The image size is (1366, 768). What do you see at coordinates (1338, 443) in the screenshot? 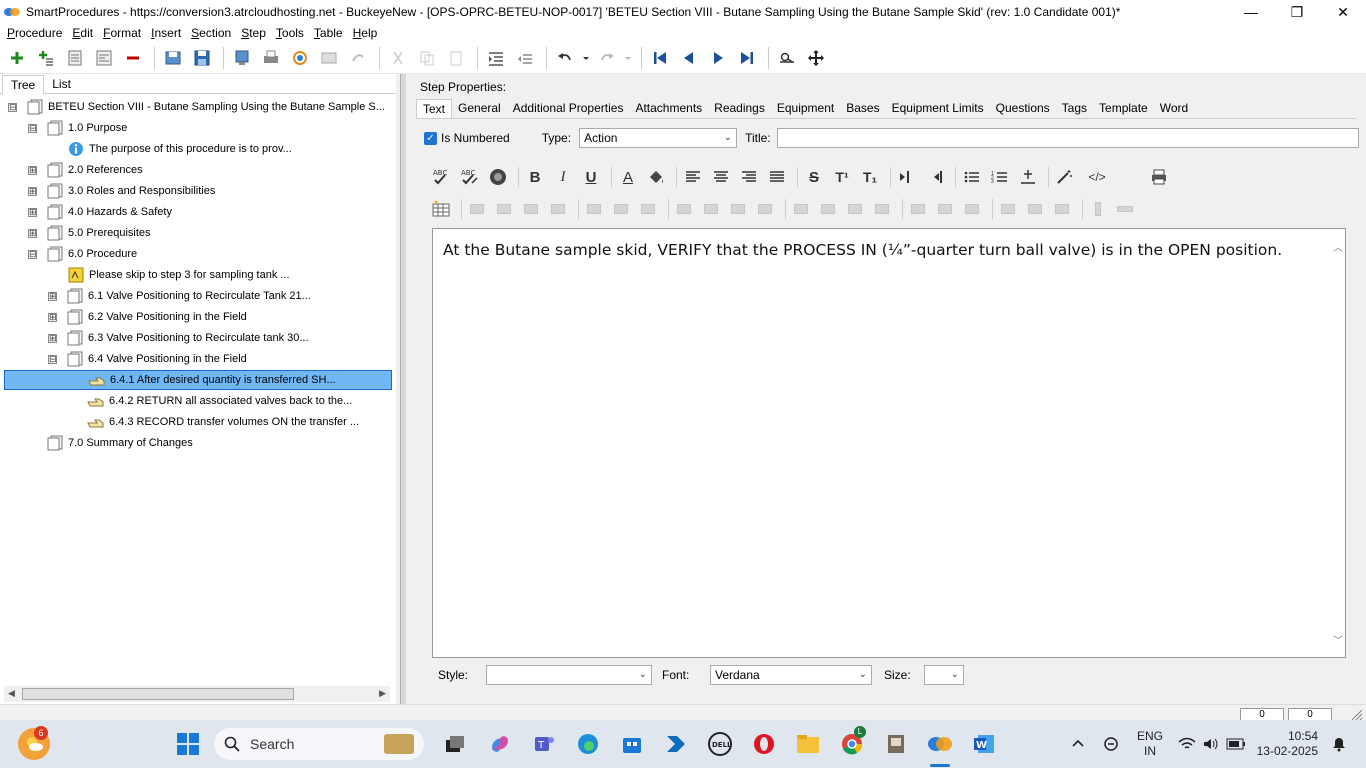
I see `editor-vertical-scrollbar: ︿ ﹀` at bounding box center [1338, 443].